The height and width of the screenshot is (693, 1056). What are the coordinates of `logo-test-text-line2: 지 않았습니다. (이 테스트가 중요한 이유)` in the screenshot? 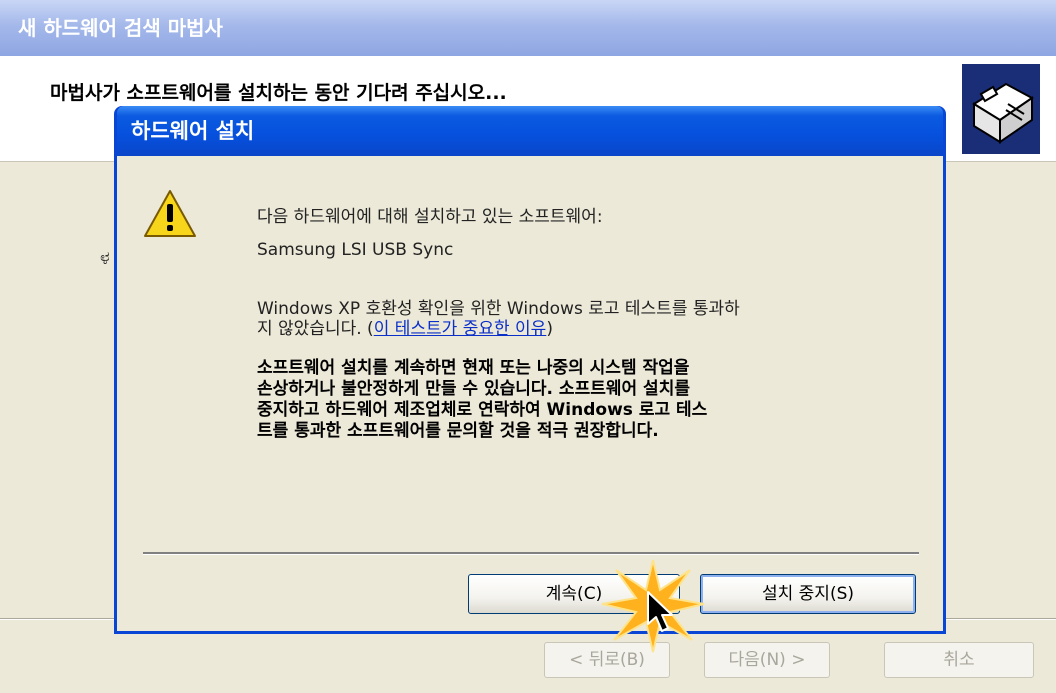 It's located at (405, 326).